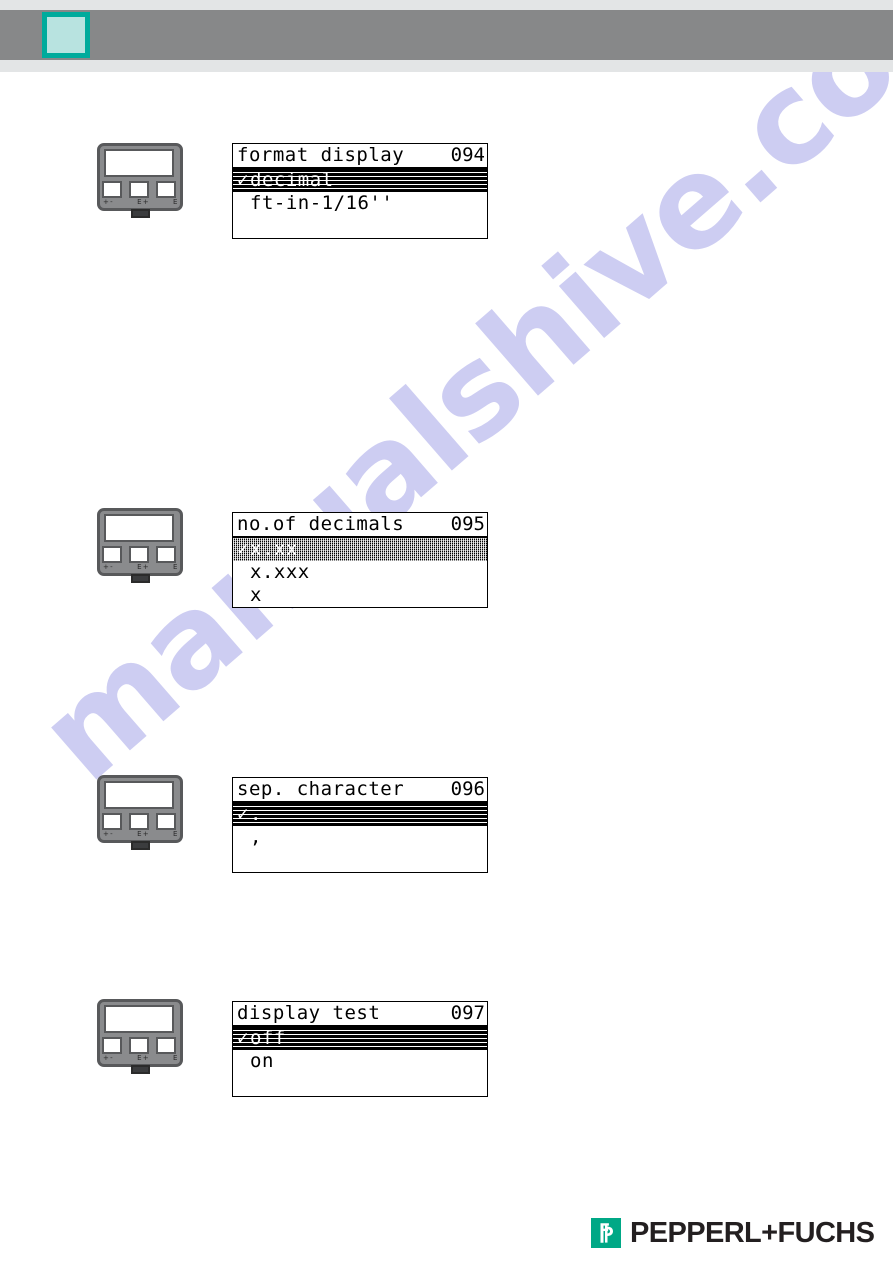  Describe the element at coordinates (280, 572) in the screenshot. I see `lcd-option-label: x.xxx` at that location.